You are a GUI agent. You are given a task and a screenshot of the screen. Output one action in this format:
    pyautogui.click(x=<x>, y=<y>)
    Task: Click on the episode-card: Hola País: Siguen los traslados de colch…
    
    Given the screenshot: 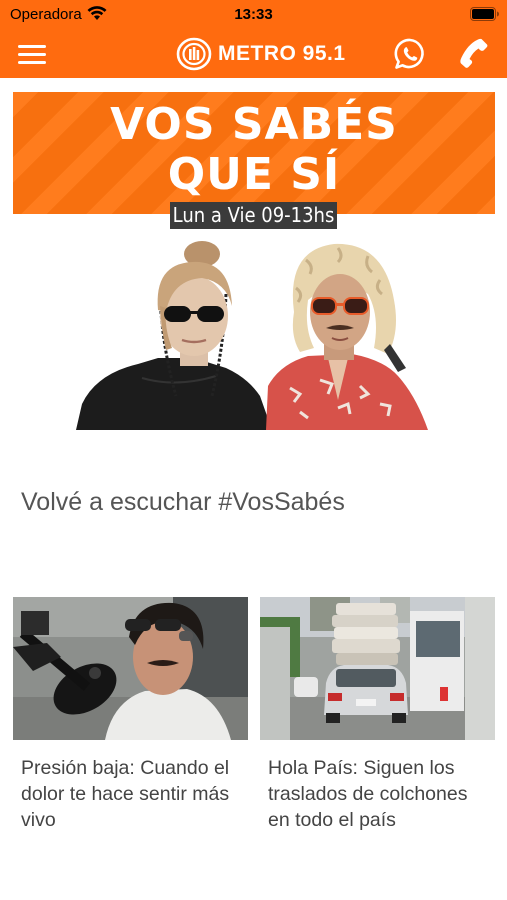 What is the action you would take?
    pyautogui.click(x=377, y=715)
    